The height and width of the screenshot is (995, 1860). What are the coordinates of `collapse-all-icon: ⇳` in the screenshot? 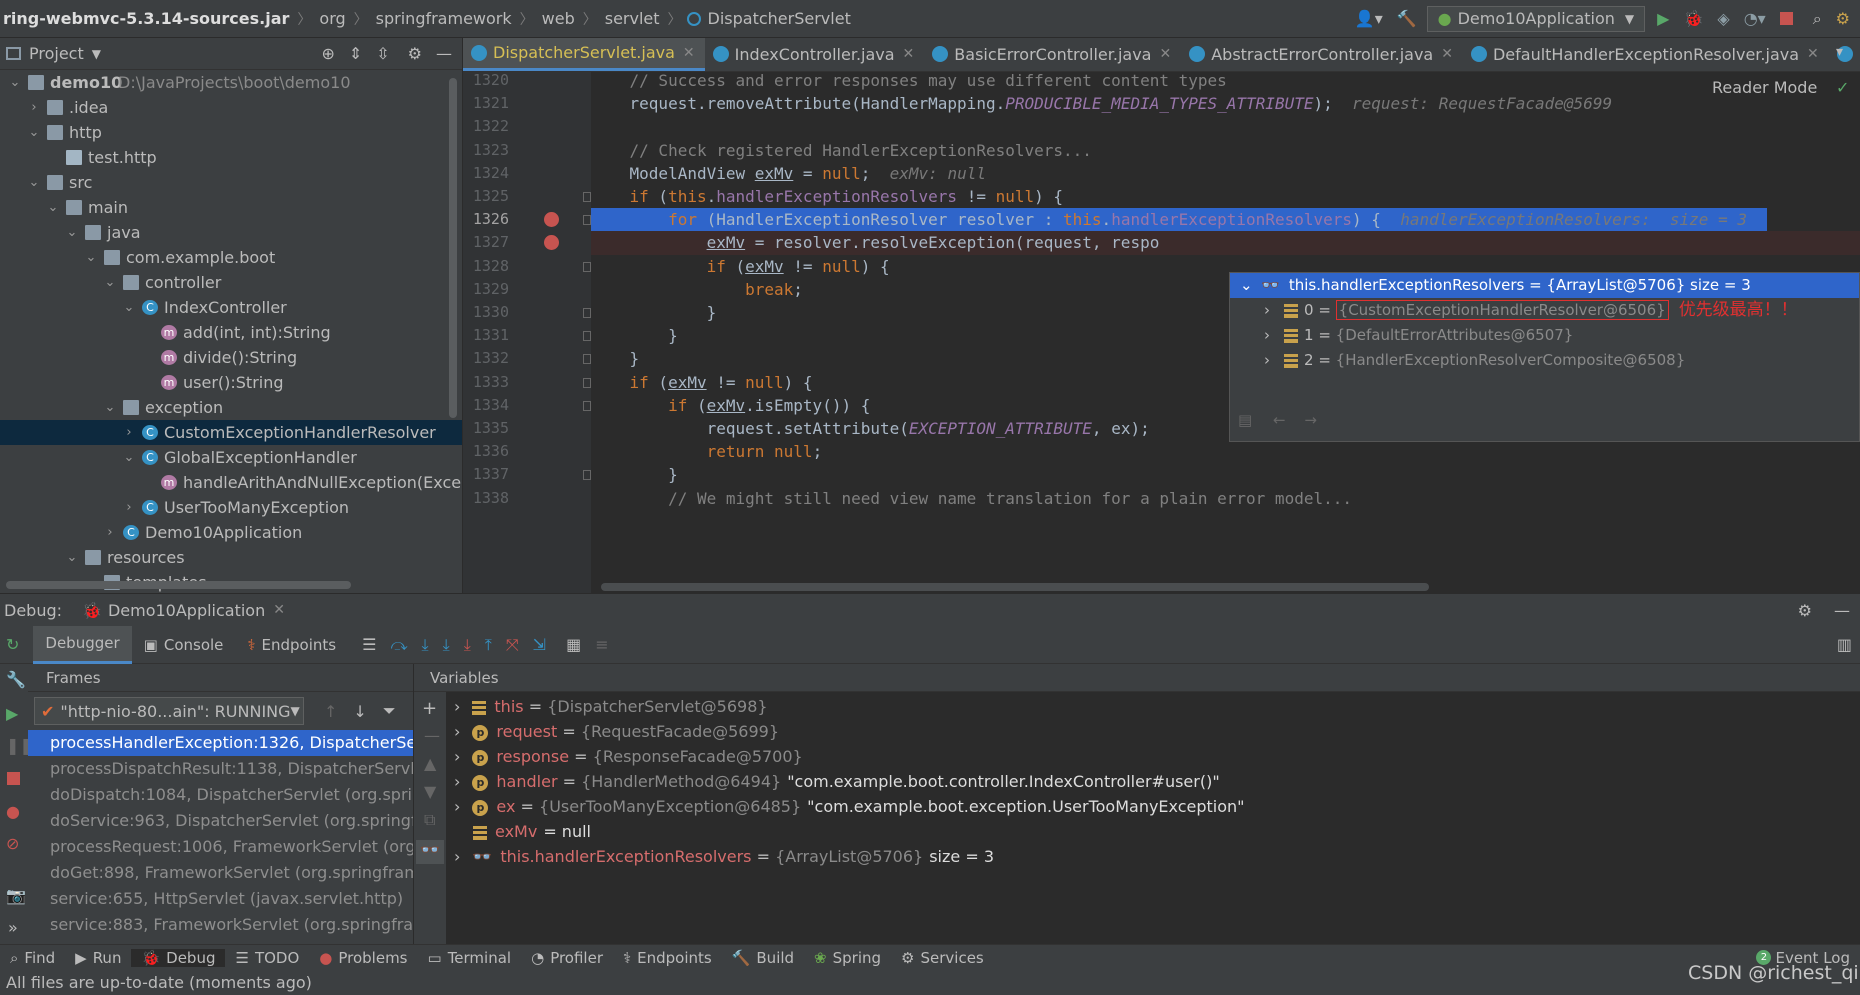 It's located at (382, 53).